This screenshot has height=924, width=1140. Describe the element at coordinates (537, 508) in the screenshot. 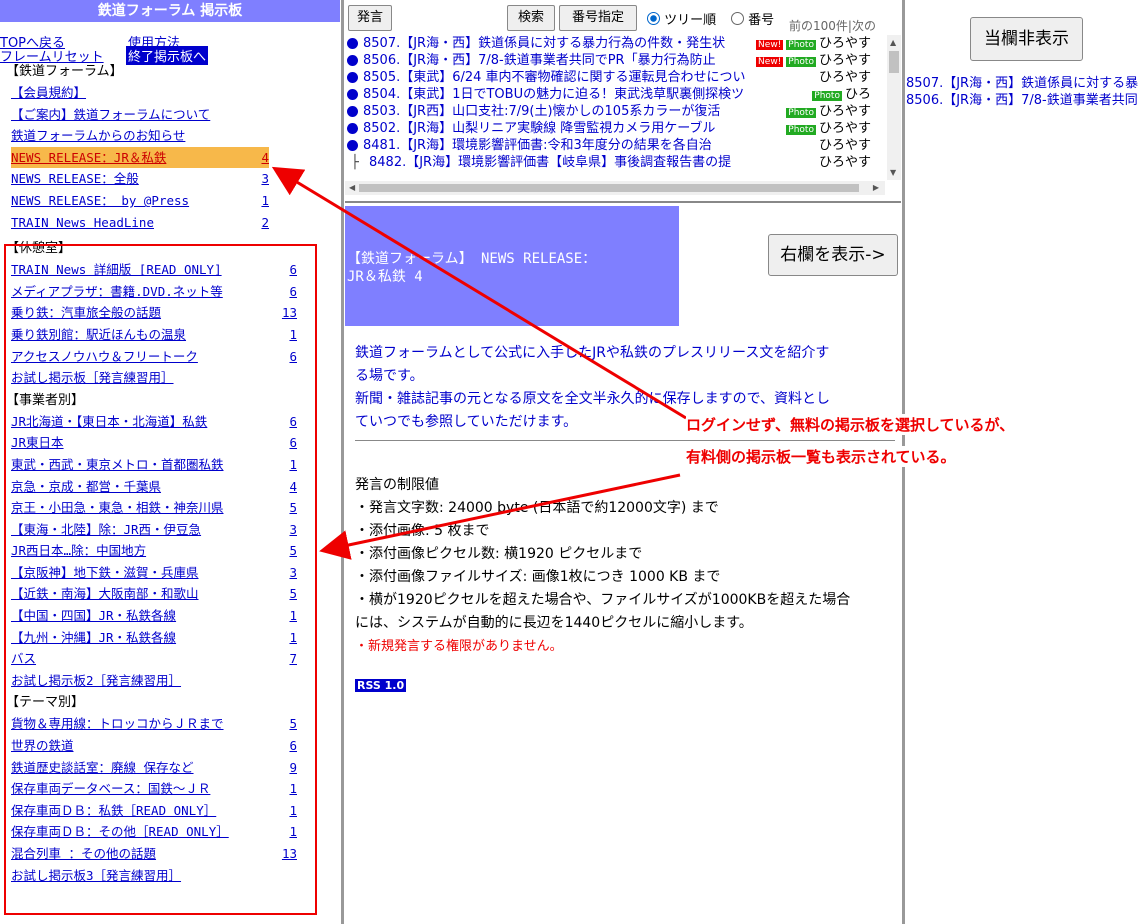

I see `limit-line: ・発言文字数: 24000 byte (日本語で約12000文字) まで` at that location.